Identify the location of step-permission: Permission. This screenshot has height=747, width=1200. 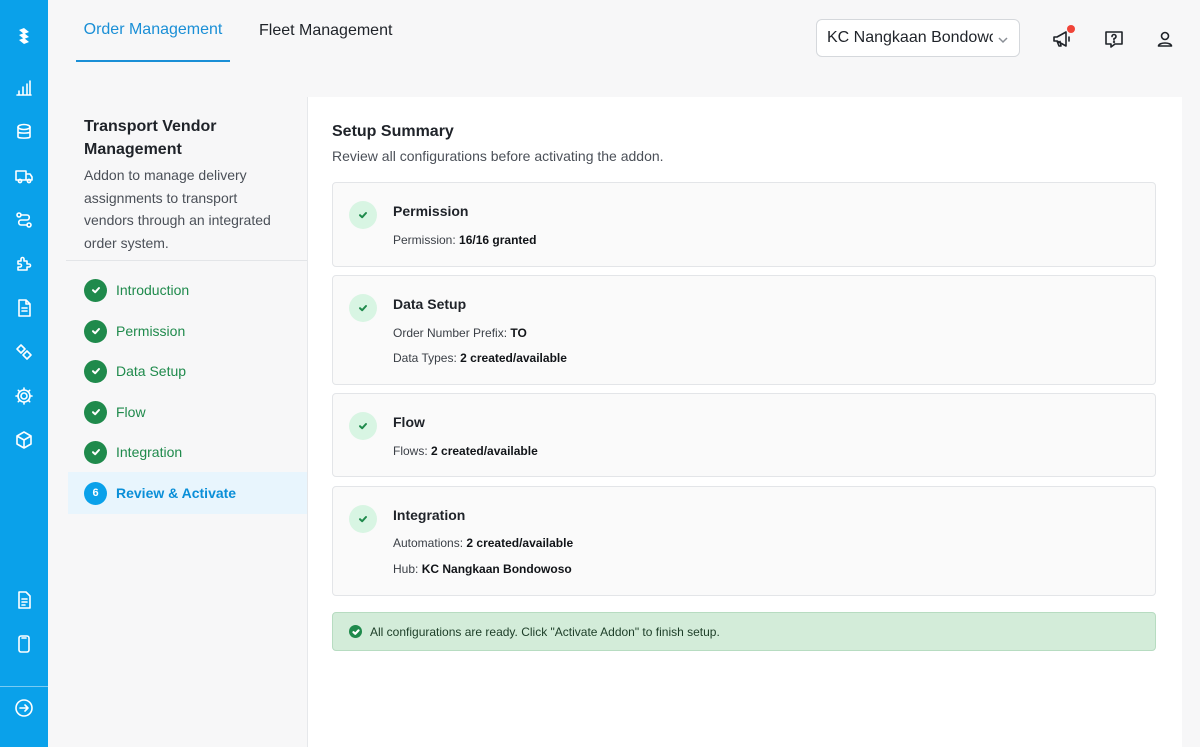
(187, 331).